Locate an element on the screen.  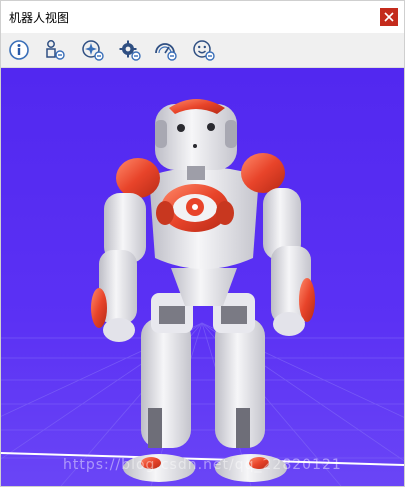
toolbar is located at coordinates (202, 50).